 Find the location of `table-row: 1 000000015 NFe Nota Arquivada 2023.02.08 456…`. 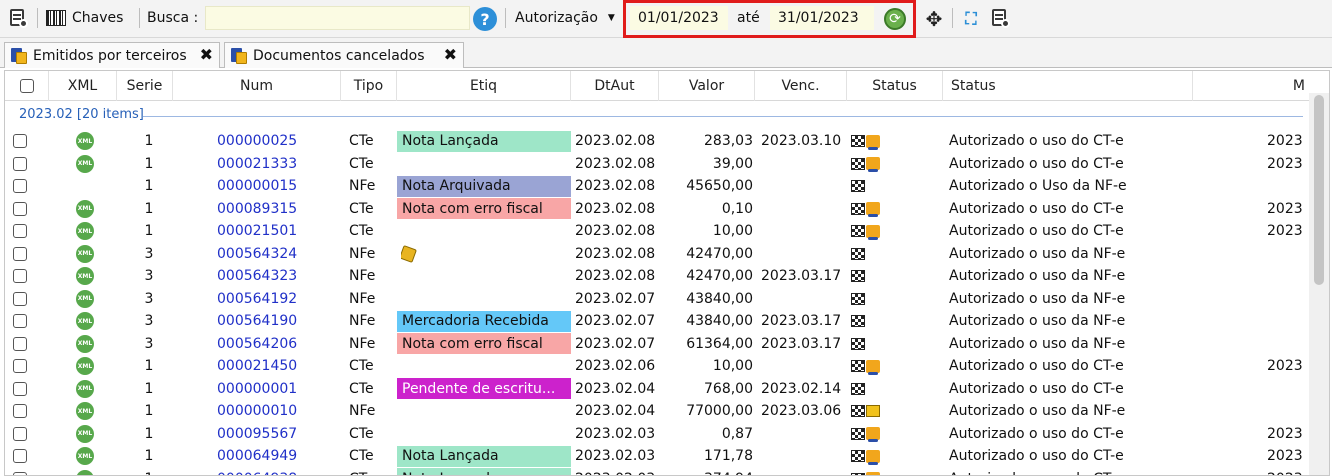

table-row: 1 000000015 NFe Nota Arquivada 2023.02.08 456… is located at coordinates (655, 186).